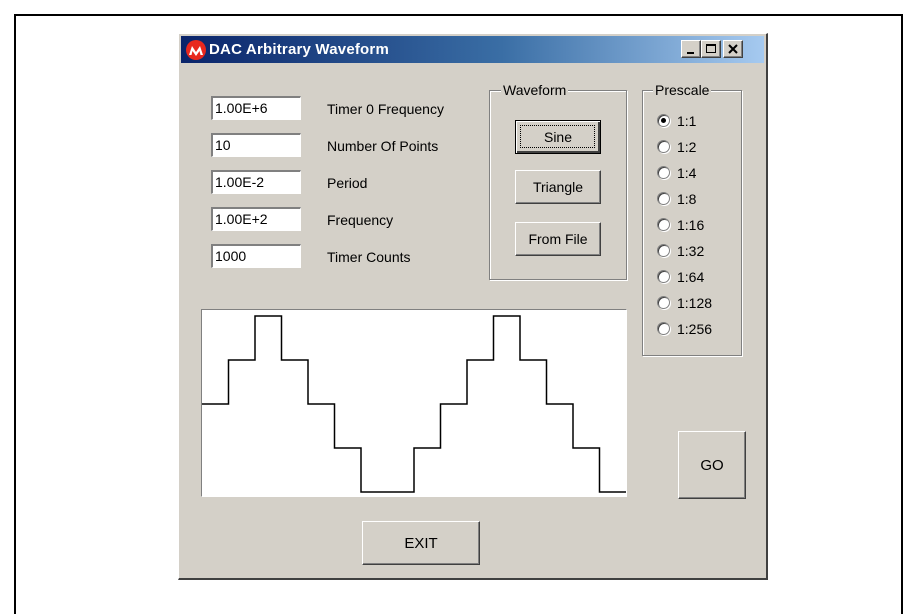 The height and width of the screenshot is (614, 920). I want to click on period-label: Period, so click(347, 183).